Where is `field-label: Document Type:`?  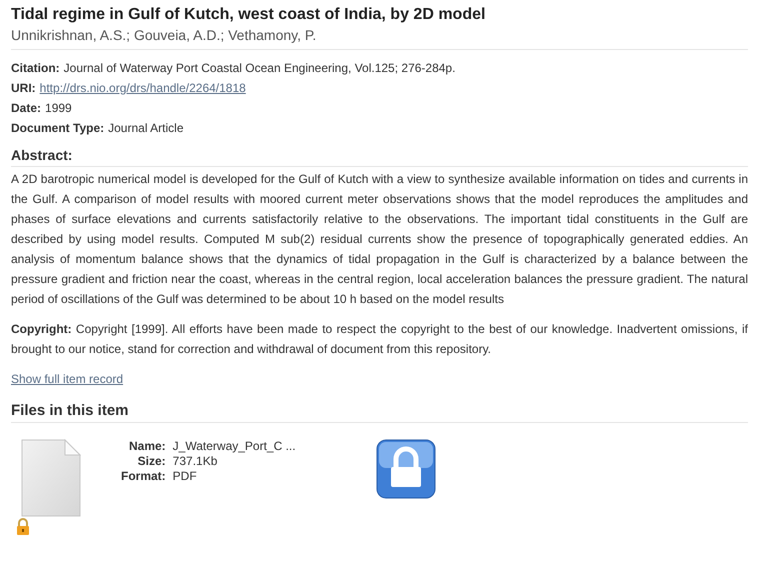 field-label: Document Type: is located at coordinates (57, 128).